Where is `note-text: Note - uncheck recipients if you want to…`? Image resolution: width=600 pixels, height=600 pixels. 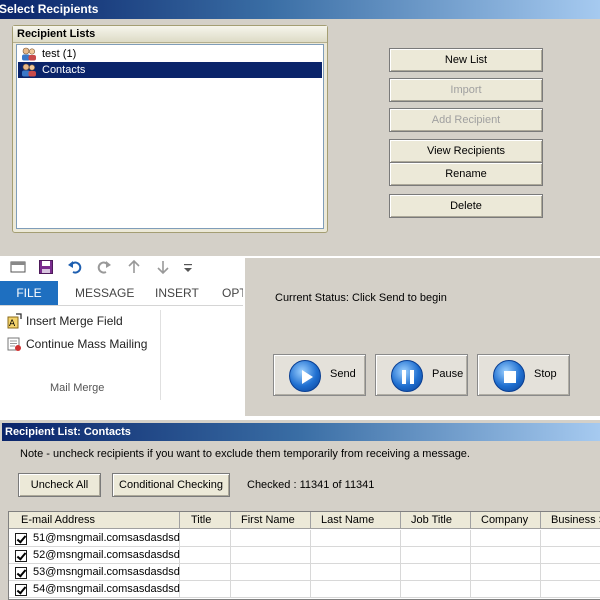 note-text: Note - uncheck recipients if you want to… is located at coordinates (245, 454).